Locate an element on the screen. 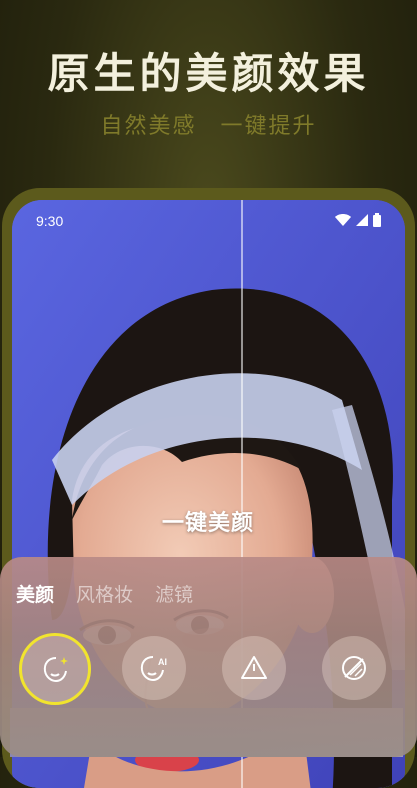  face-sparkle-icon is located at coordinates (55, 670).